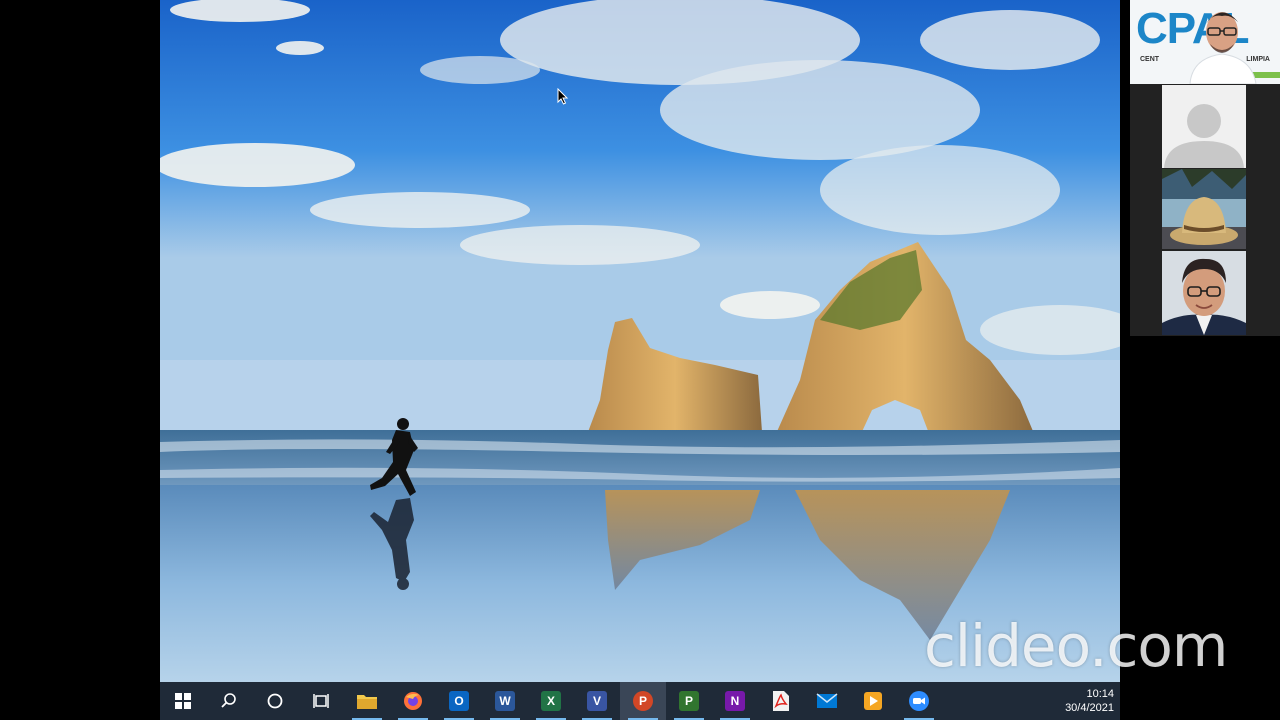 This screenshot has width=1280, height=720. I want to click on cortana-button, so click(275, 701).